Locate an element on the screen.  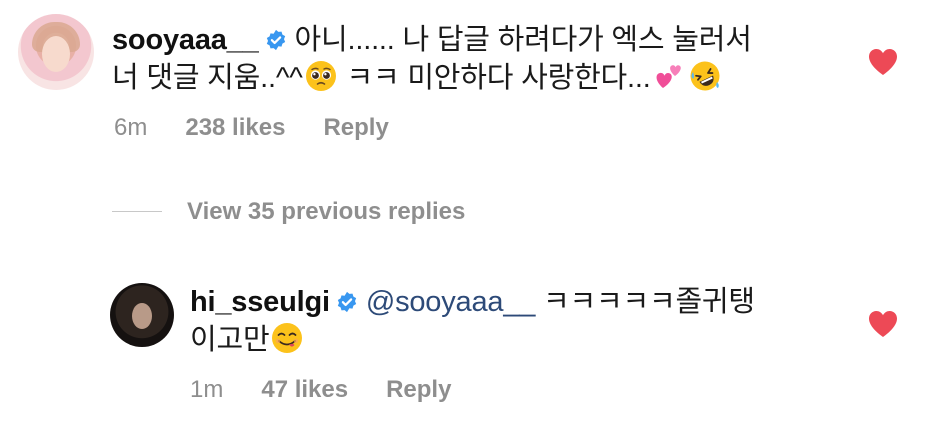
two-hearts-emoji is located at coordinates (668, 76).